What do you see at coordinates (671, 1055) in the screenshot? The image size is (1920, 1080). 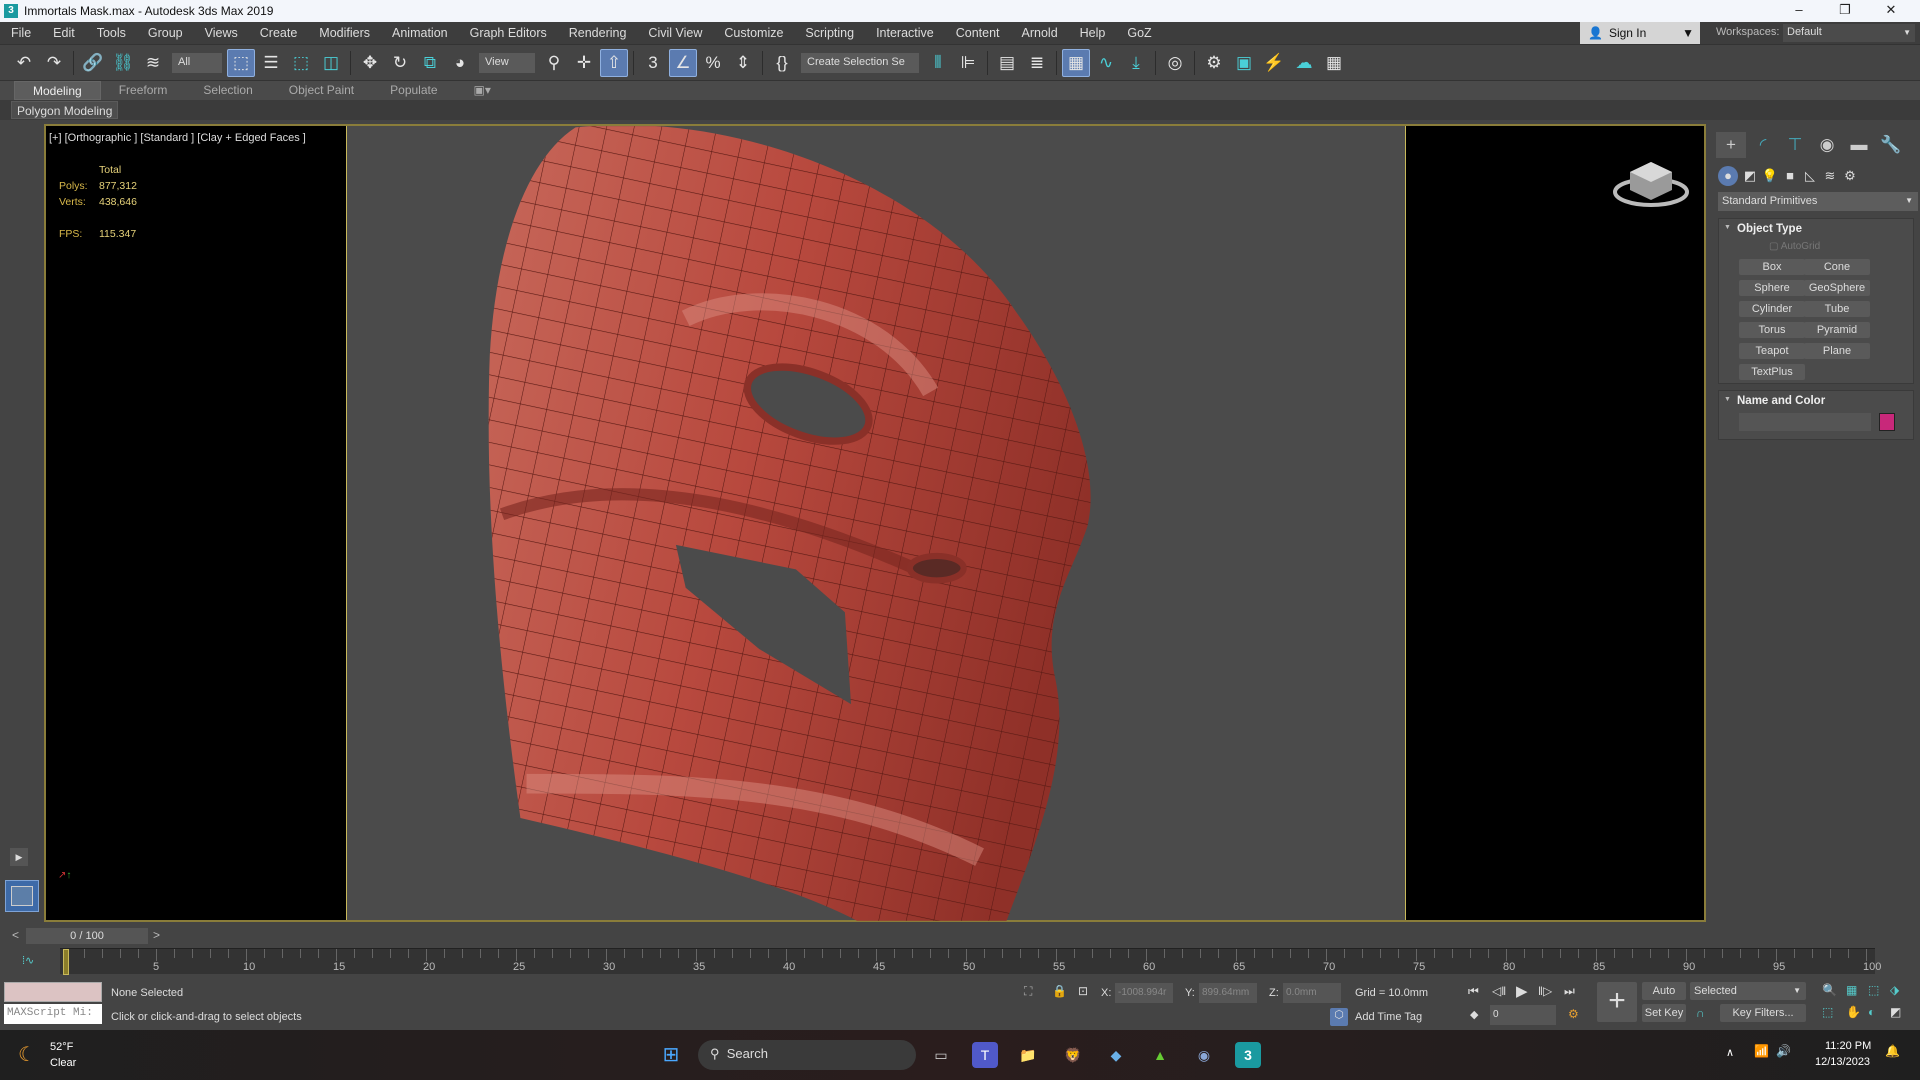 I see `windows-start-icon: ⊞` at bounding box center [671, 1055].